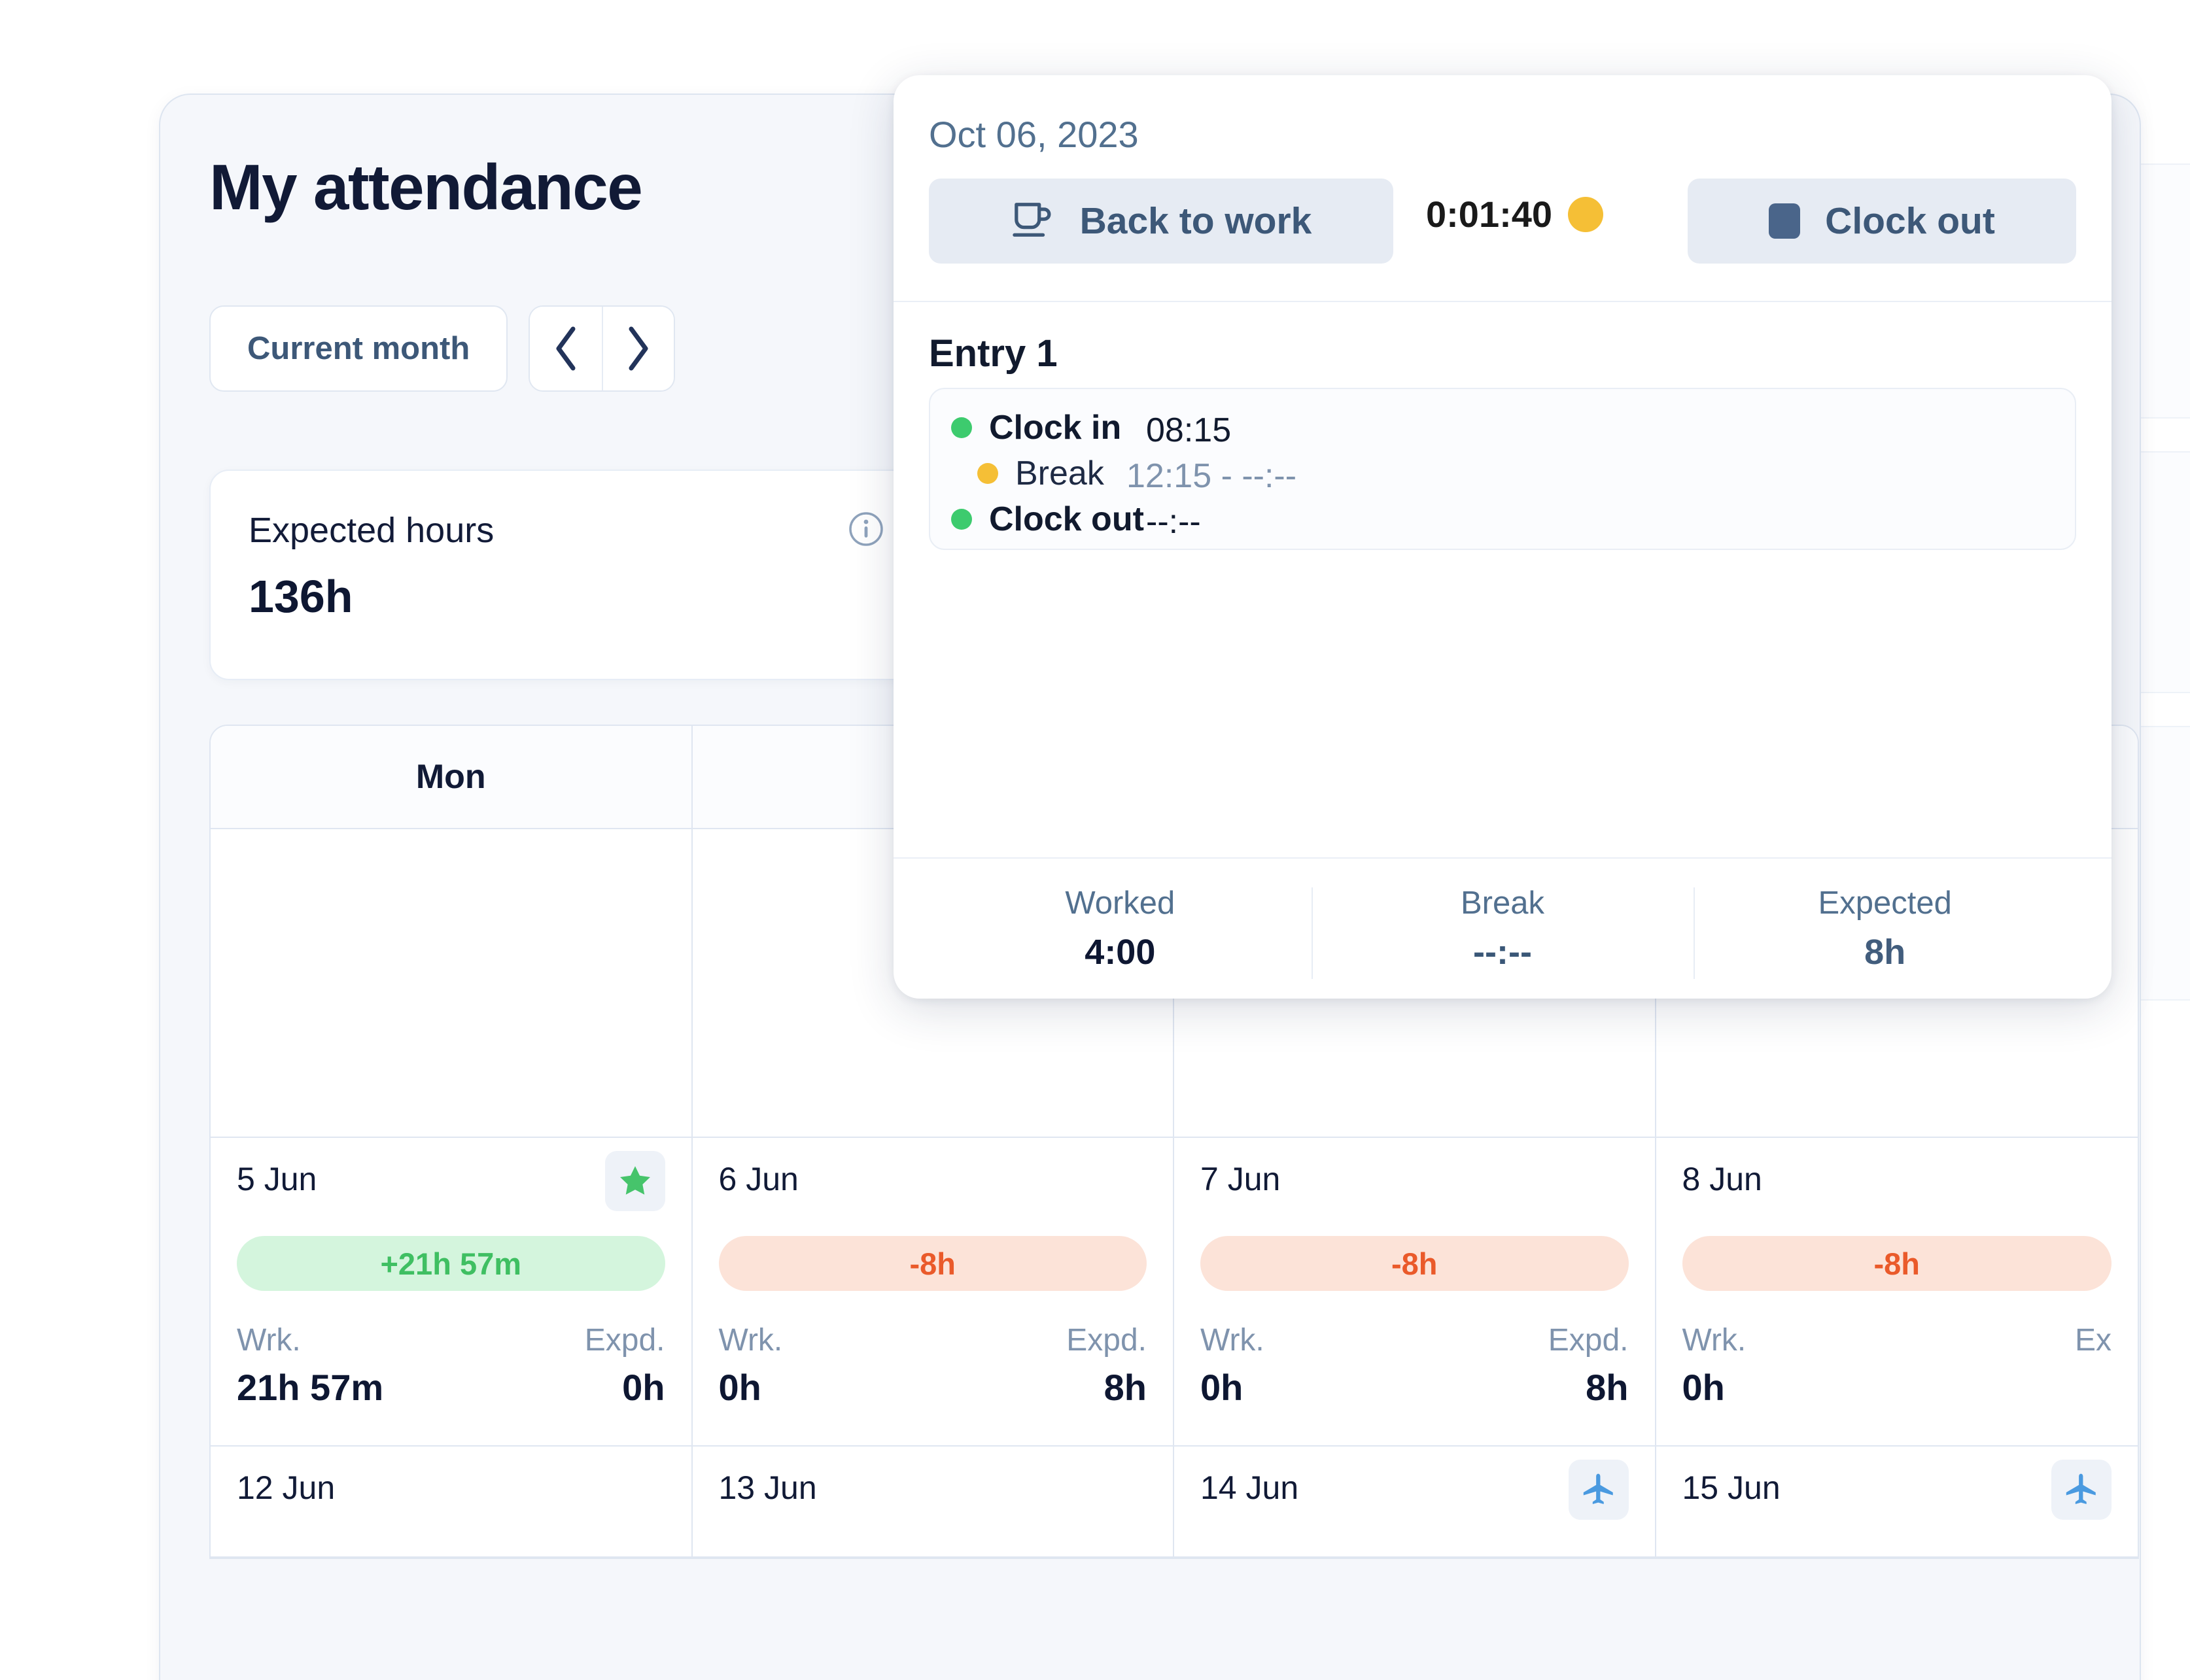 The image size is (2190, 1680). I want to click on month-nav-group, so click(602, 348).